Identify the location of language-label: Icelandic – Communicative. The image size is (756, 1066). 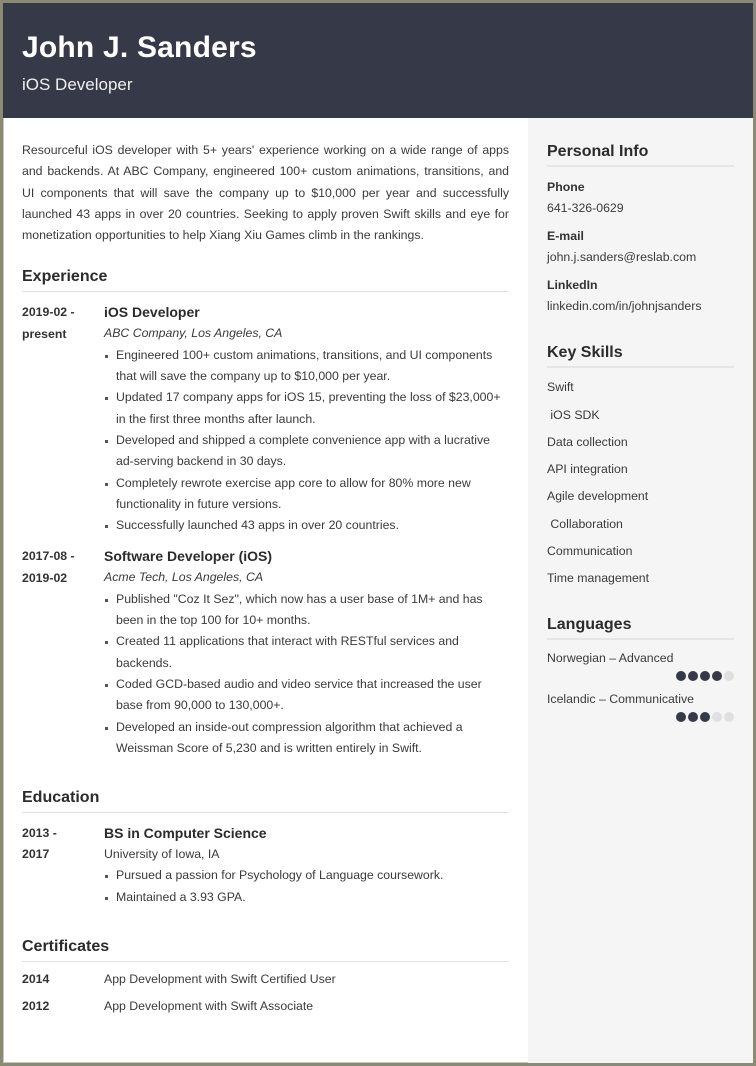
(620, 699).